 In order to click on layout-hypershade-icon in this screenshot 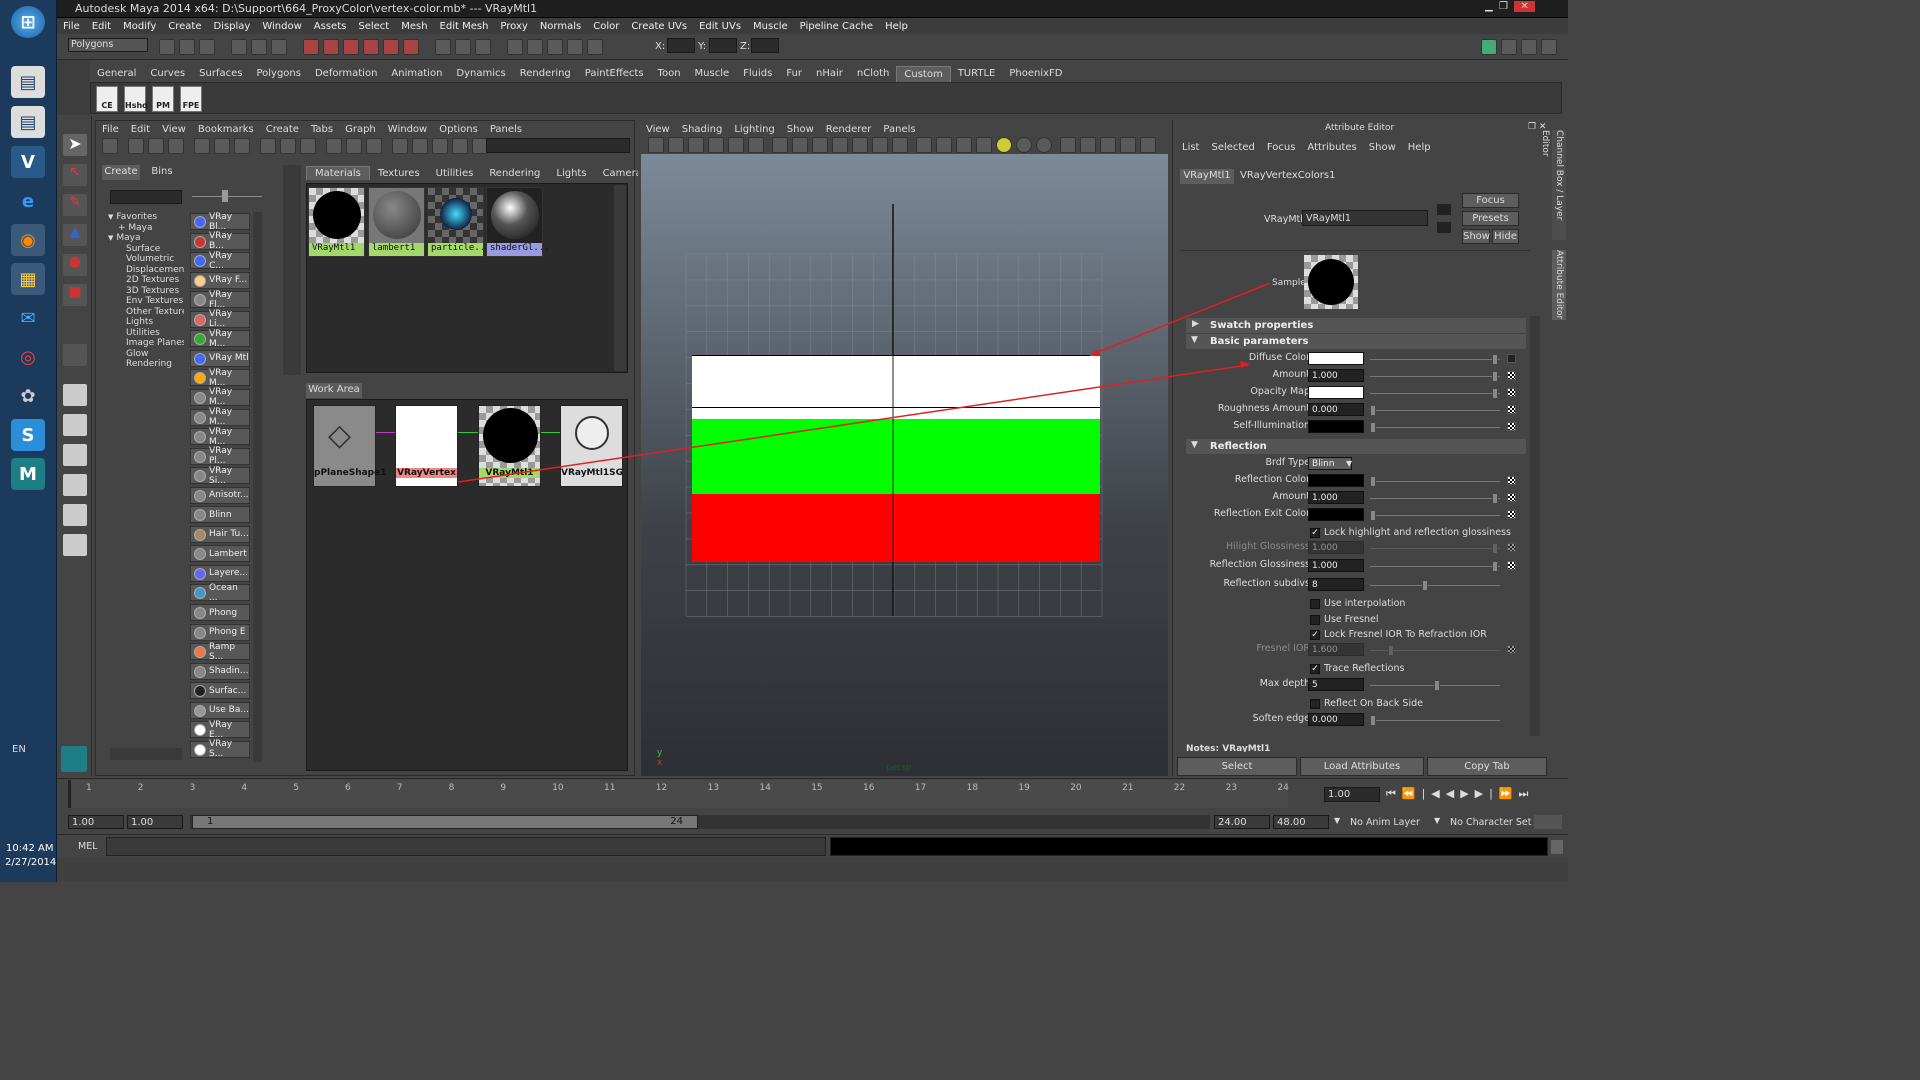, I will do `click(75, 545)`.